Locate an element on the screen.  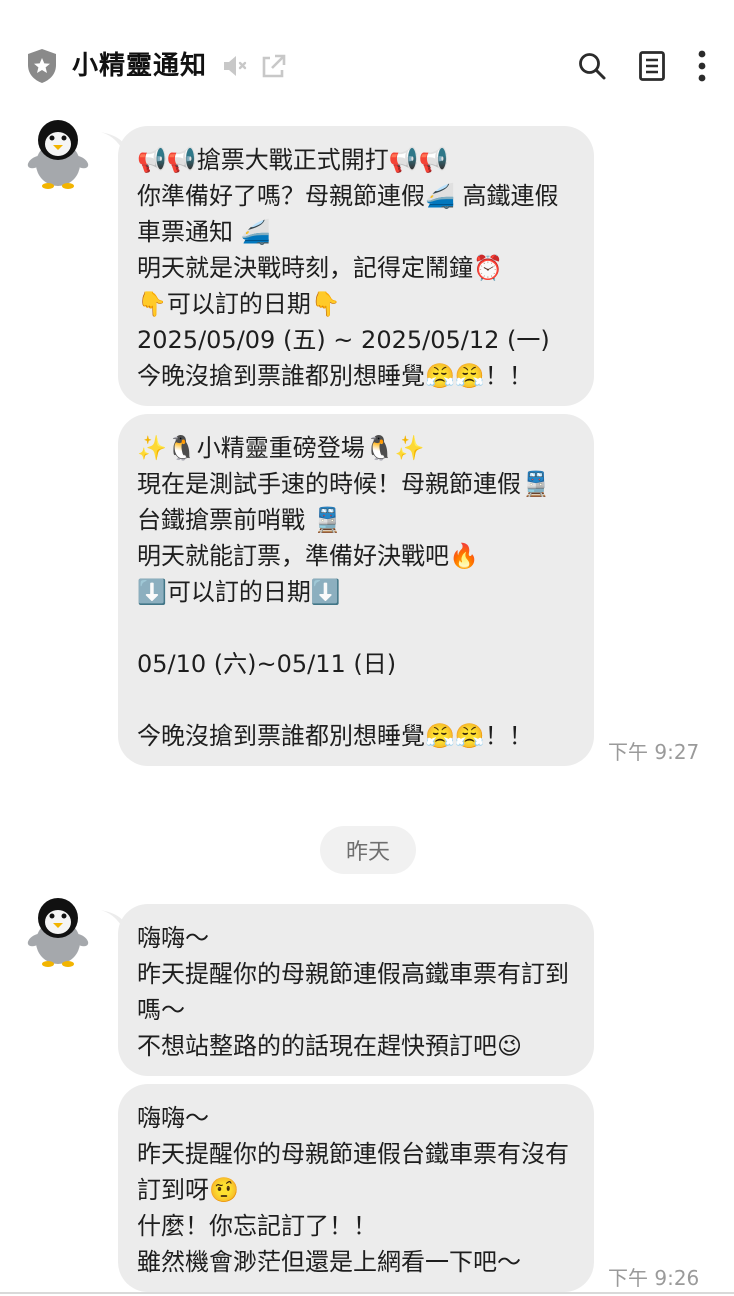
search-icon is located at coordinates (592, 66).